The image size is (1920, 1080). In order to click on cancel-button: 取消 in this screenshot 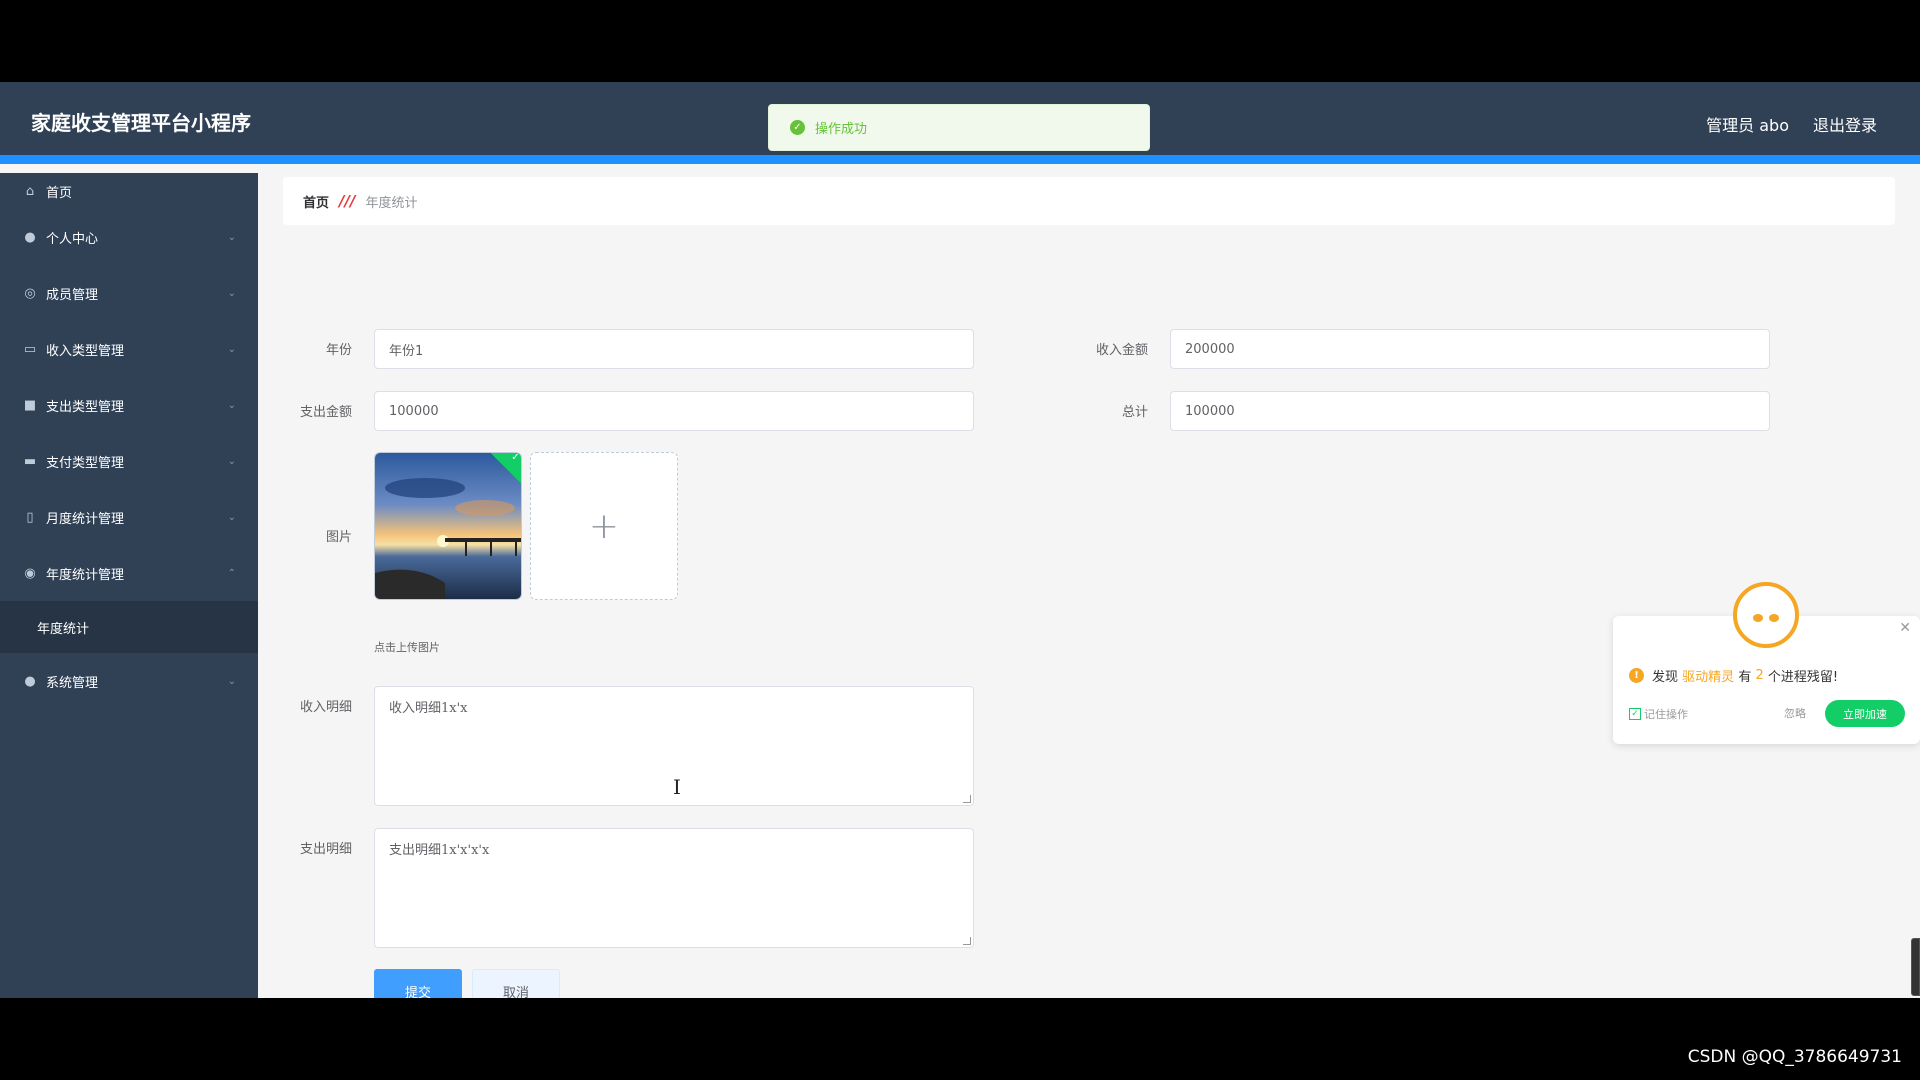, I will do `click(516, 983)`.